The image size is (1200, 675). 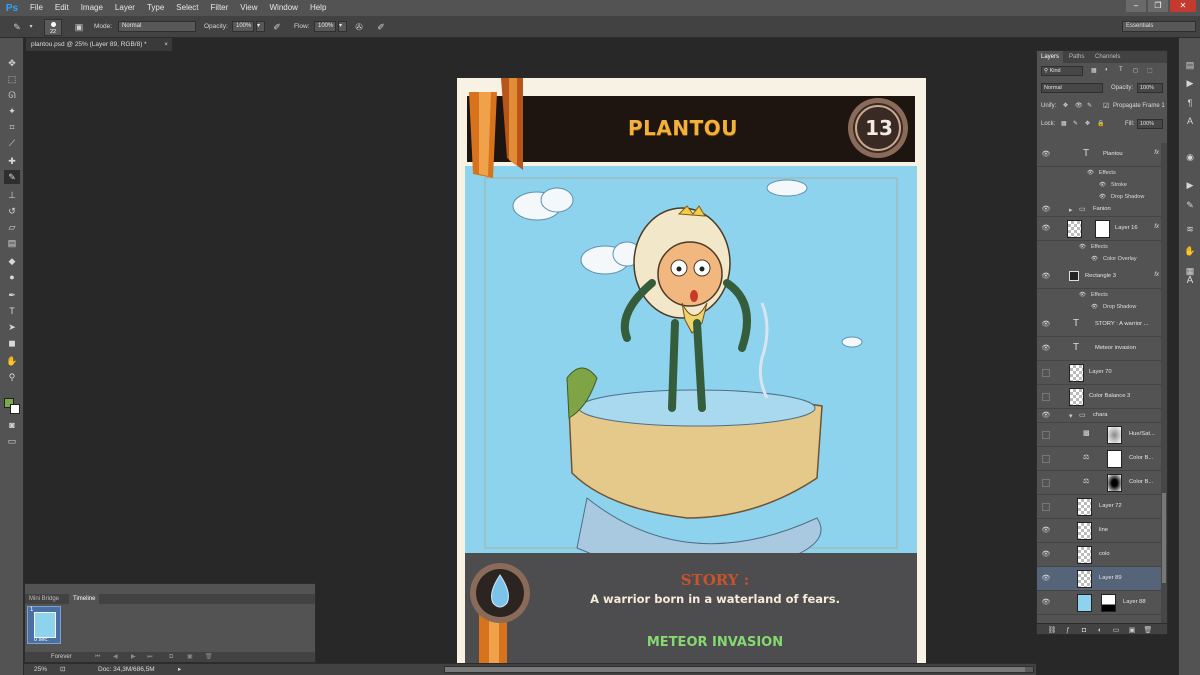 What do you see at coordinates (12, 441) in the screenshot?
I see `screen-mode-icon: ▭` at bounding box center [12, 441].